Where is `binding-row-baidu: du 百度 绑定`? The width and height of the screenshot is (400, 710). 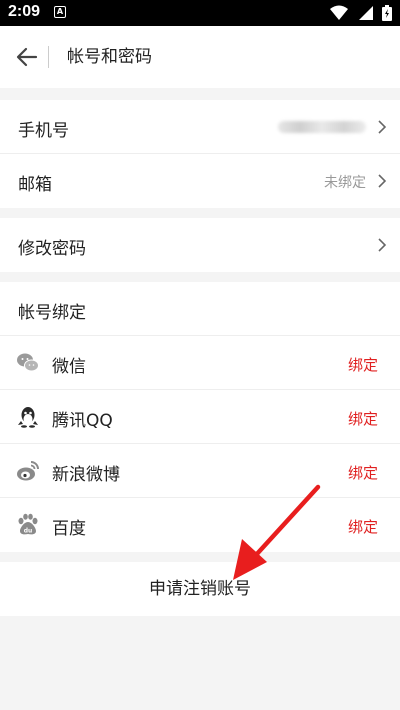
binding-row-baidu: du 百度 绑定 is located at coordinates (200, 525).